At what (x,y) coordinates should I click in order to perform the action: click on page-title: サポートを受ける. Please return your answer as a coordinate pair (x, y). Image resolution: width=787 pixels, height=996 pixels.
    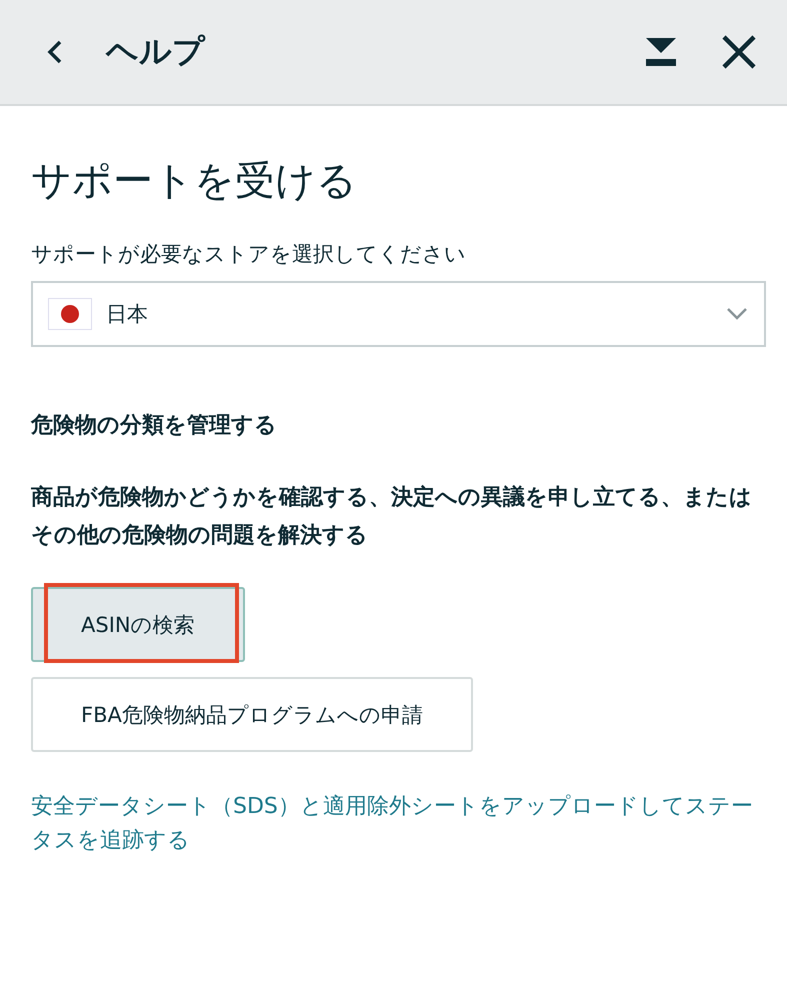
    Looking at the image, I should click on (194, 181).